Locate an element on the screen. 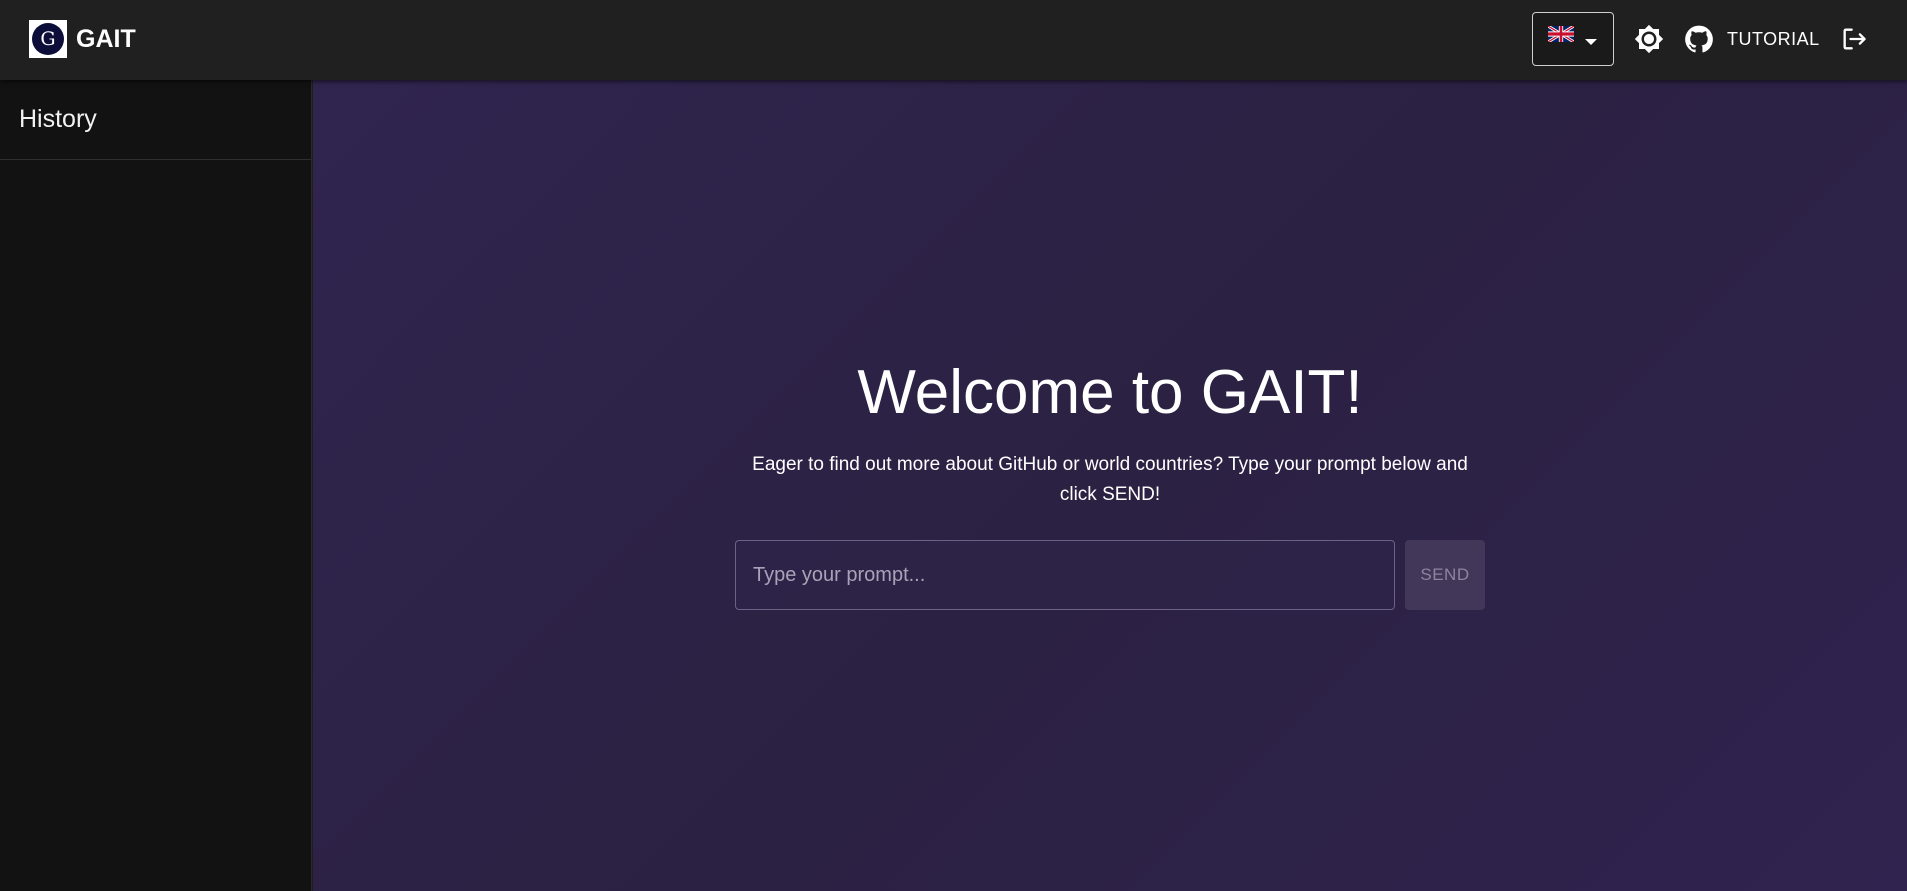  language-select is located at coordinates (1573, 39).